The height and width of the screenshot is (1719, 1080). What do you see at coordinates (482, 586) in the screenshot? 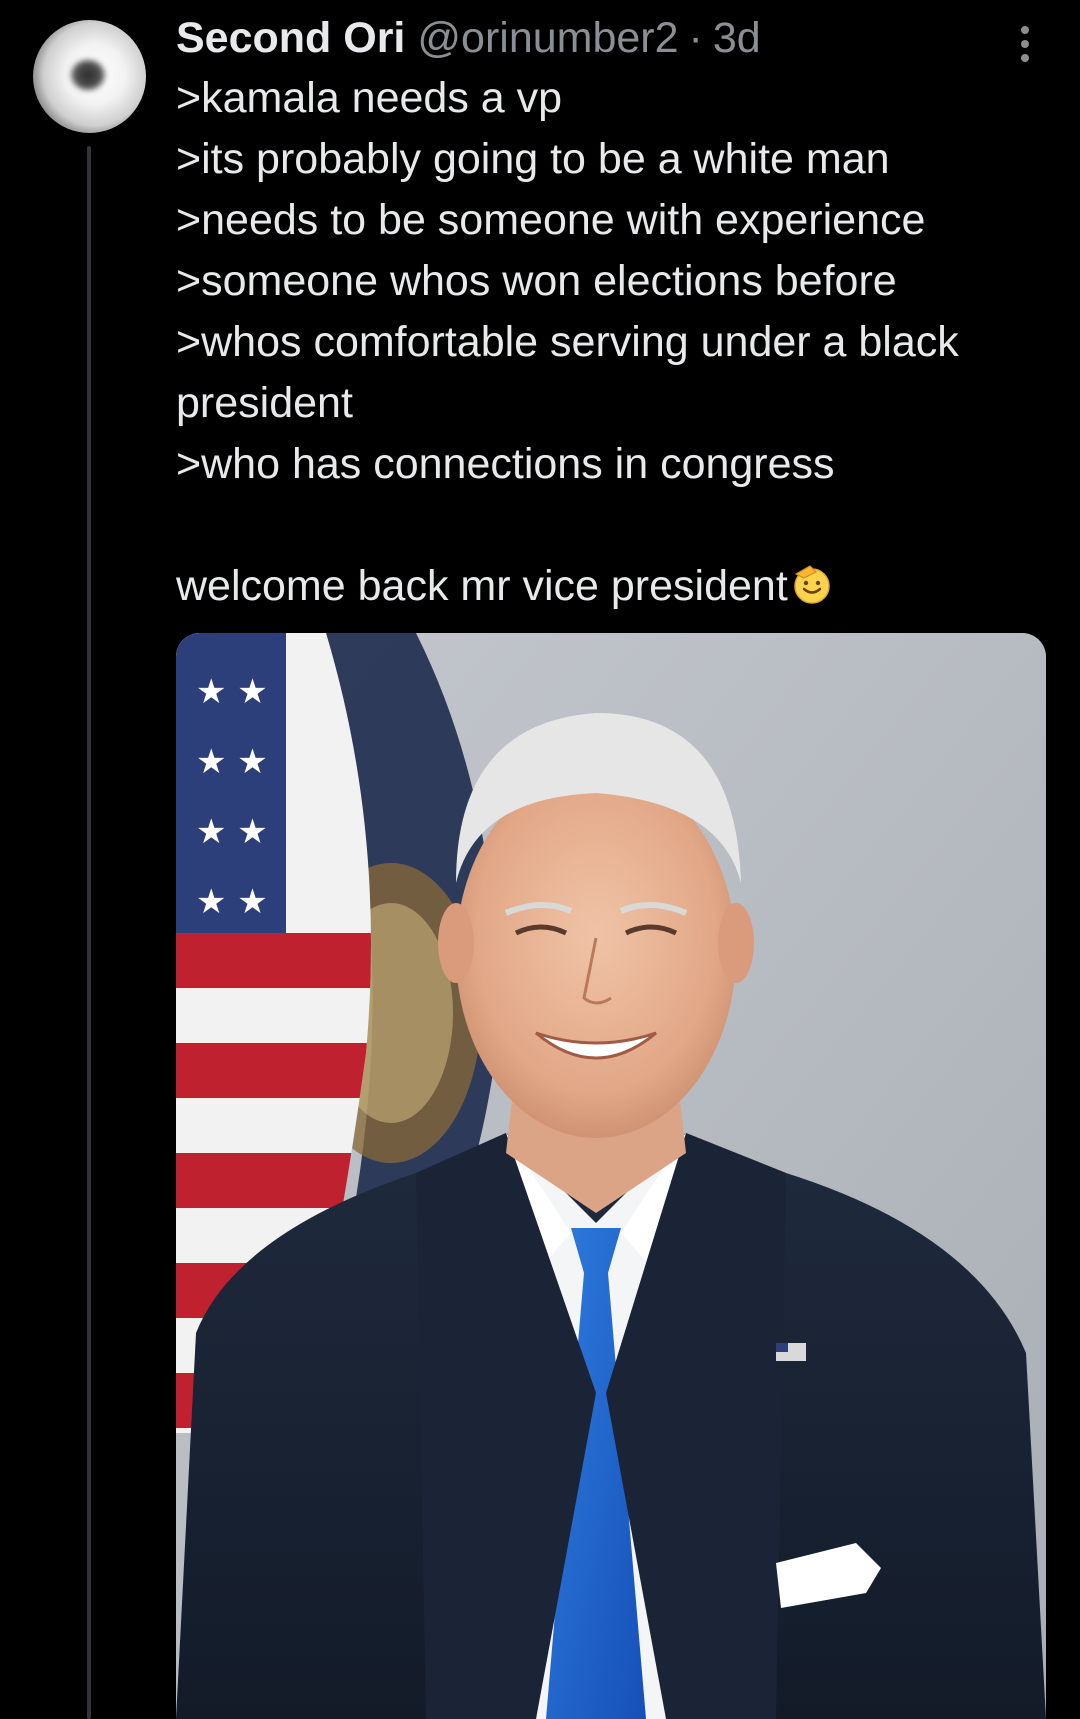
I see `tweet-line: welcome back mr vice president` at bounding box center [482, 586].